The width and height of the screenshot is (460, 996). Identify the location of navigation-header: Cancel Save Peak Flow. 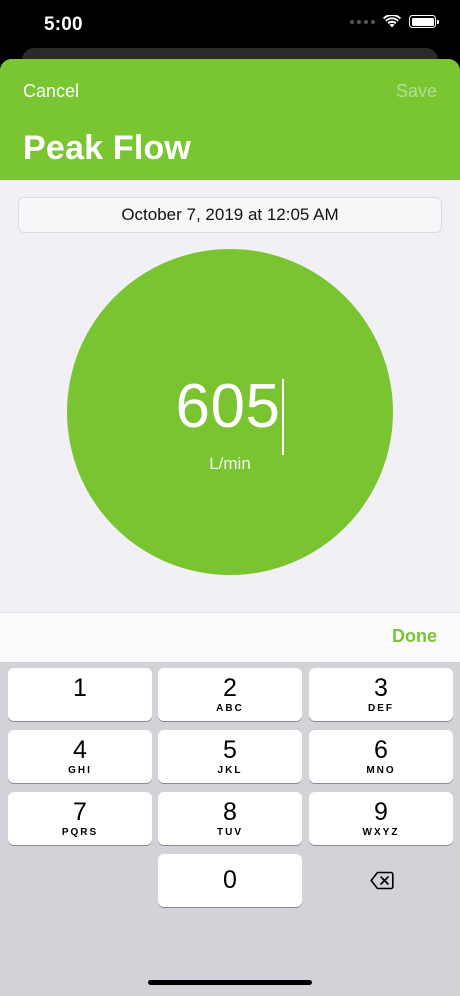
(230, 119).